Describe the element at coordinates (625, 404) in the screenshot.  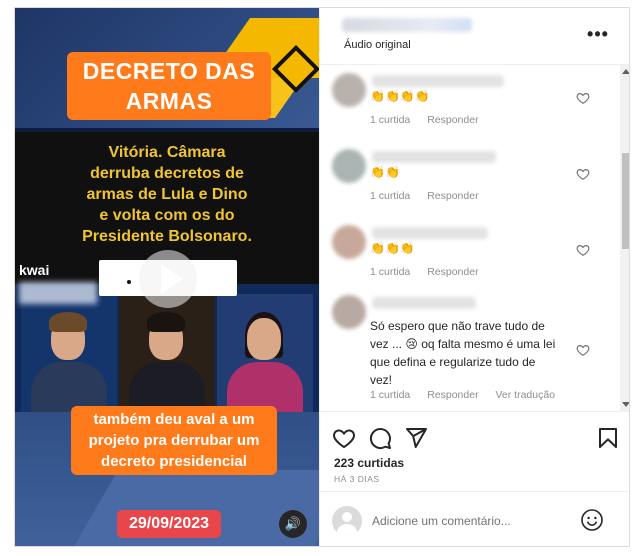
I see `scroll-down-arrow-icon` at that location.